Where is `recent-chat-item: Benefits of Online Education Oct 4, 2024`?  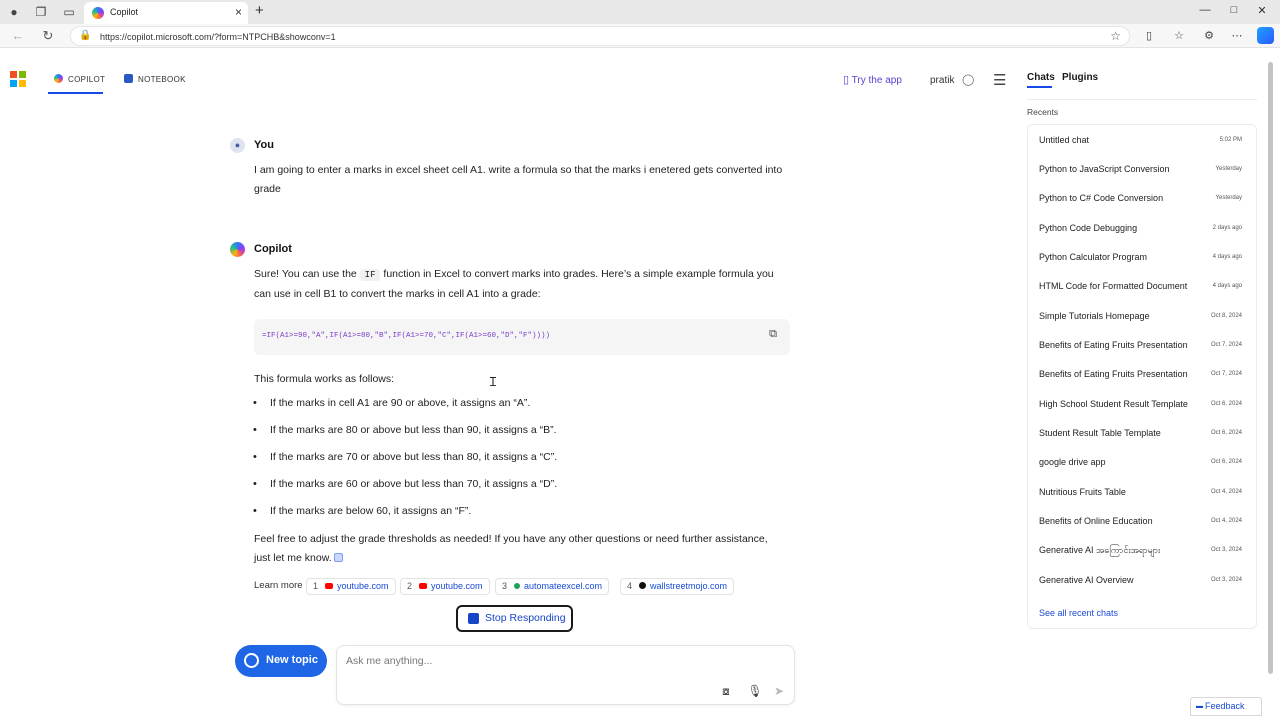
recent-chat-item: Benefits of Online Education Oct 4, 2024 is located at coordinates (1142, 521).